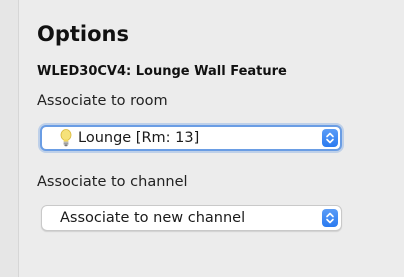 This screenshot has height=277, width=404. I want to click on channel-select-value: Associate to new channel, so click(153, 218).